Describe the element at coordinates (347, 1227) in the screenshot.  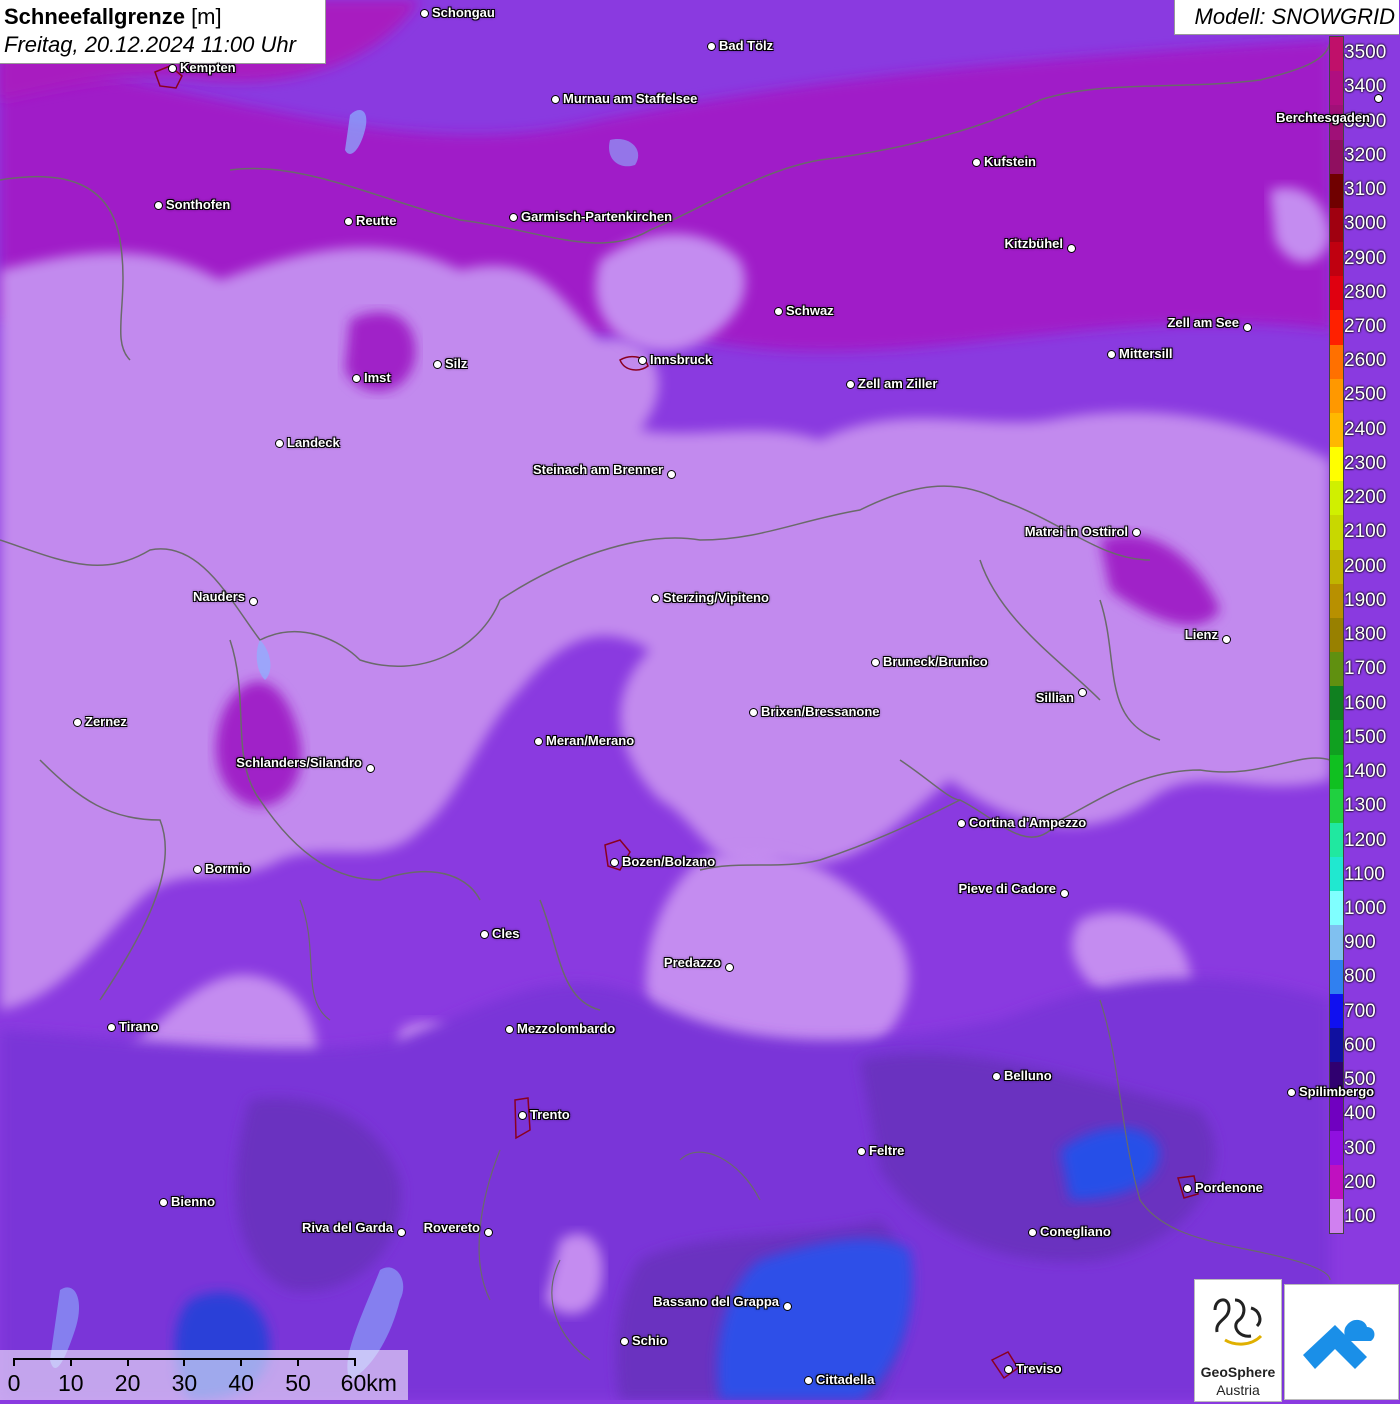
I see `city-label: Riva del Garda` at that location.